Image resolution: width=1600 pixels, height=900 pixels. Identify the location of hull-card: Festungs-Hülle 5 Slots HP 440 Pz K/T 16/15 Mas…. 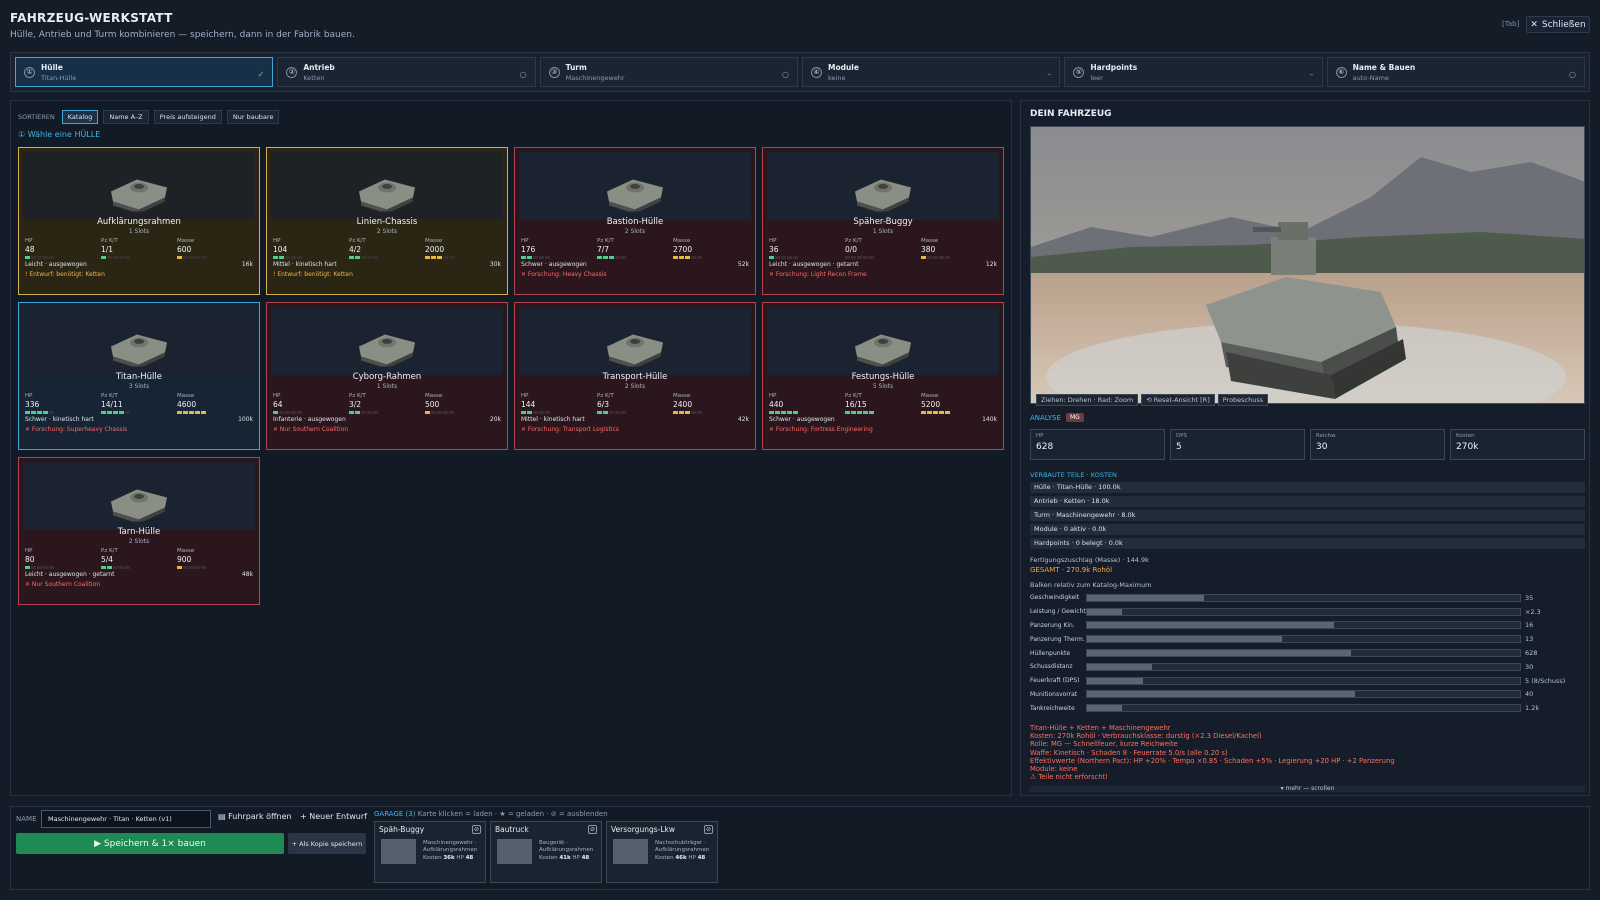
(883, 376).